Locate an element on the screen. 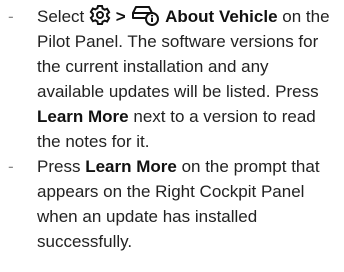  car-info-icon is located at coordinates (145, 15).